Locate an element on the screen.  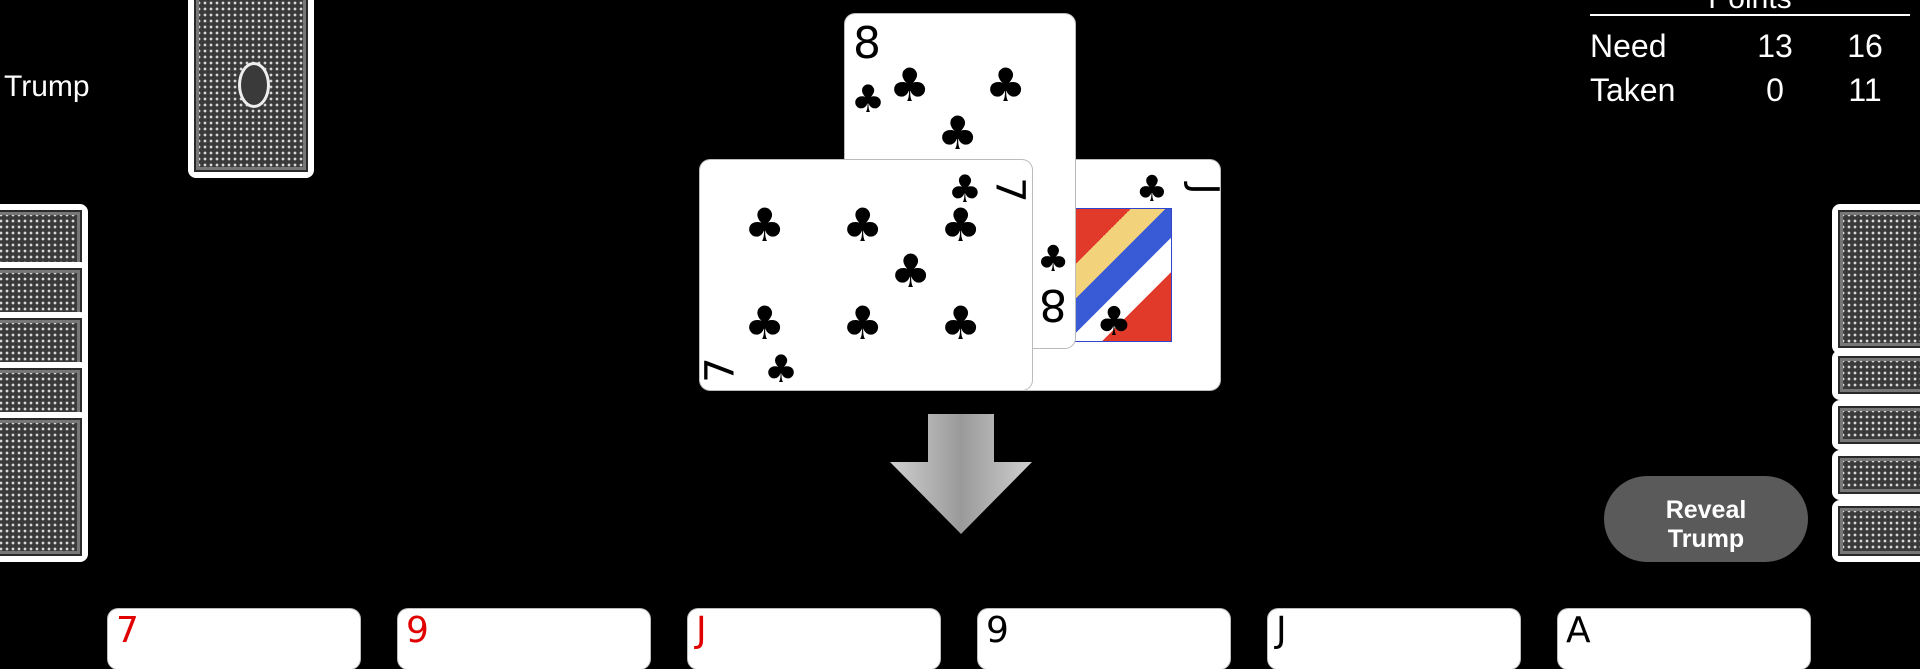
points-value-team2: 11 is located at coordinates (1865, 89).